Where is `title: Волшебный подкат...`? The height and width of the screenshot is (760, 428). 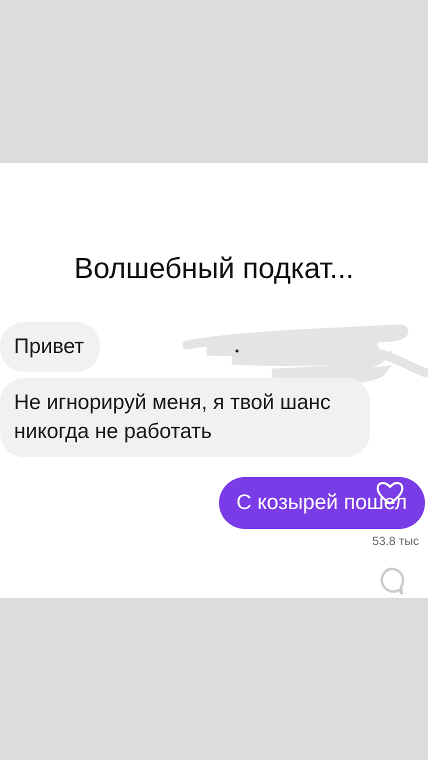 title: Волшебный подкат... is located at coordinates (214, 269).